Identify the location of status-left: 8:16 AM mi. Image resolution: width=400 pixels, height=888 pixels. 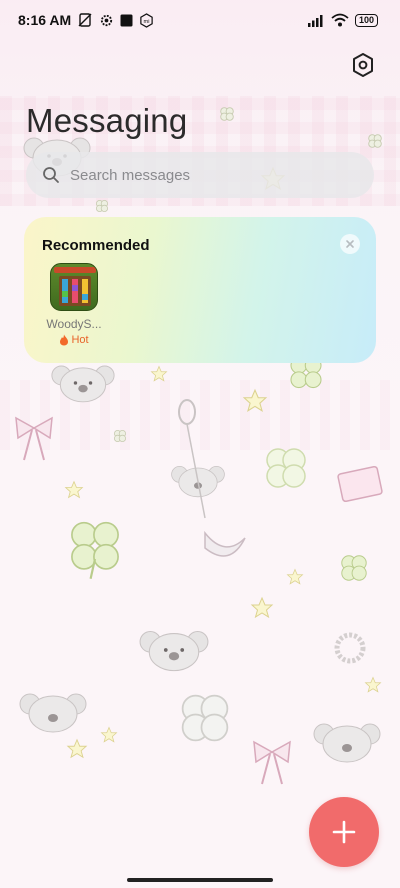
(86, 20).